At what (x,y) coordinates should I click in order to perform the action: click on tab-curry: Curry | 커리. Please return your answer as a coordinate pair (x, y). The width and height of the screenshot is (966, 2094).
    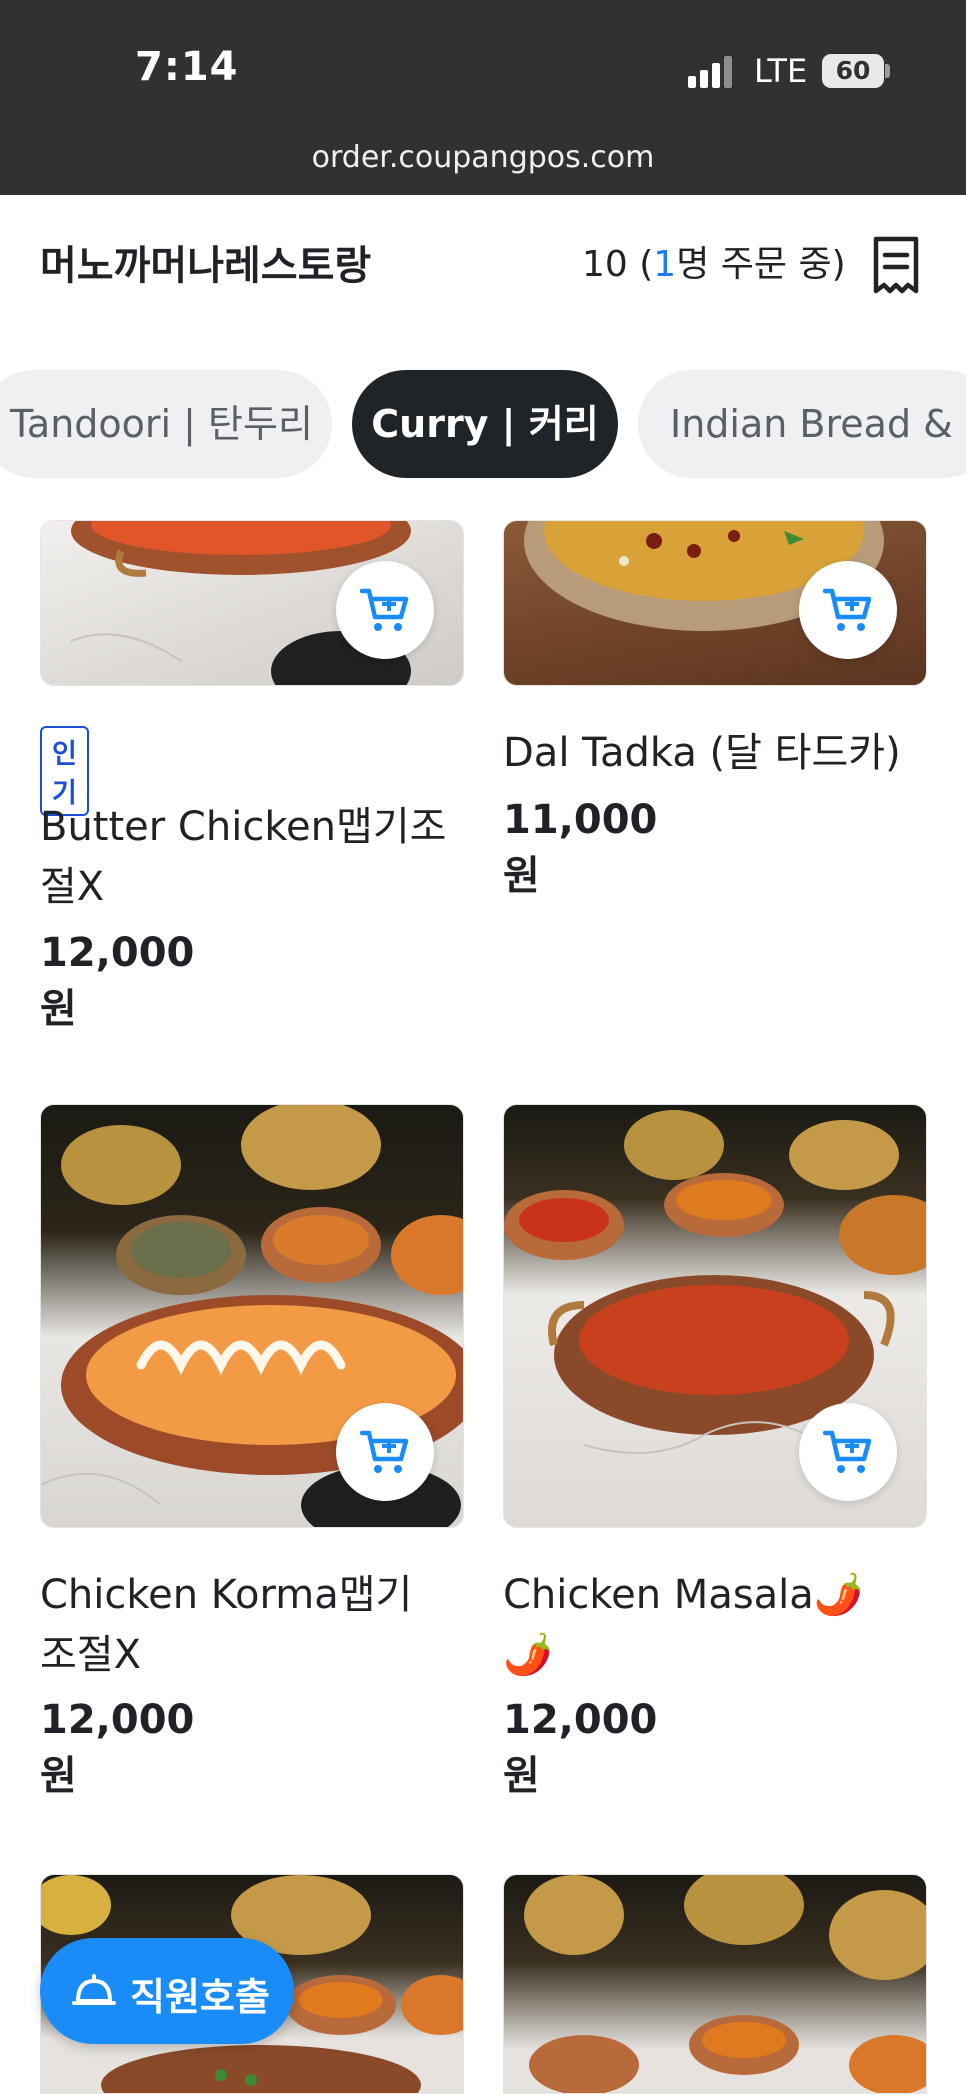
    Looking at the image, I should click on (485, 424).